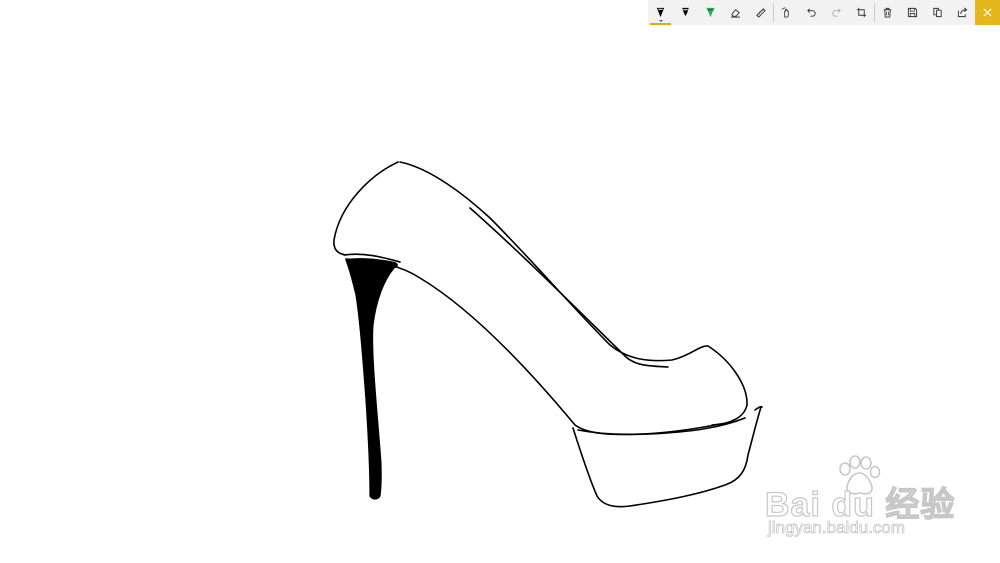 The height and width of the screenshot is (563, 1000). I want to click on ballpoint-pen-icon, so click(660, 12).